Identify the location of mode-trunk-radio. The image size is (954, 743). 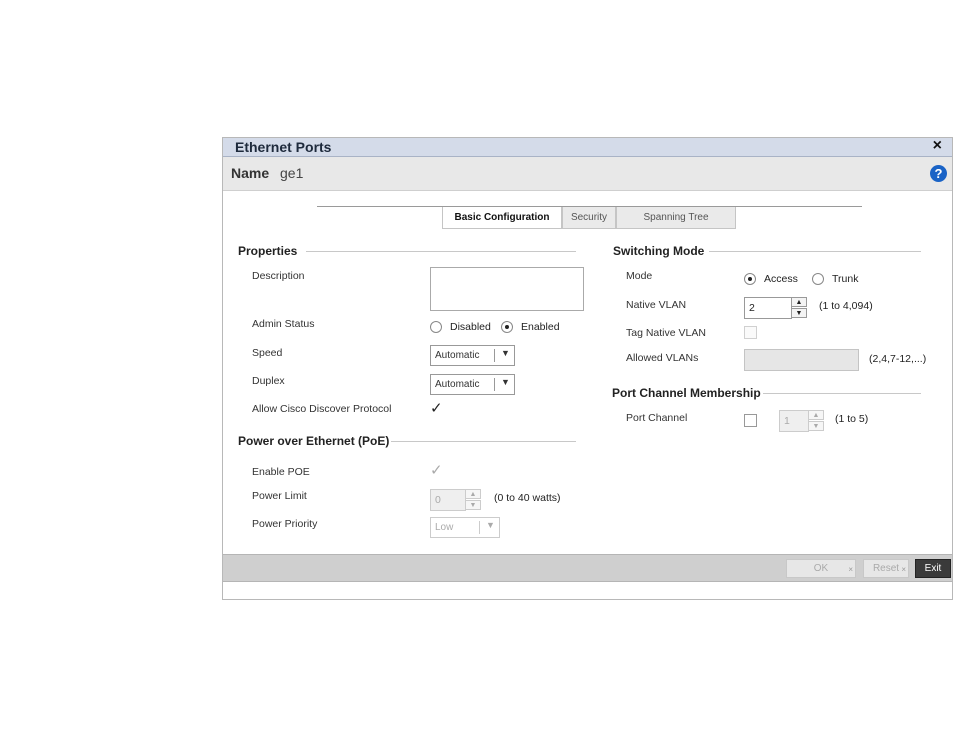
(818, 279).